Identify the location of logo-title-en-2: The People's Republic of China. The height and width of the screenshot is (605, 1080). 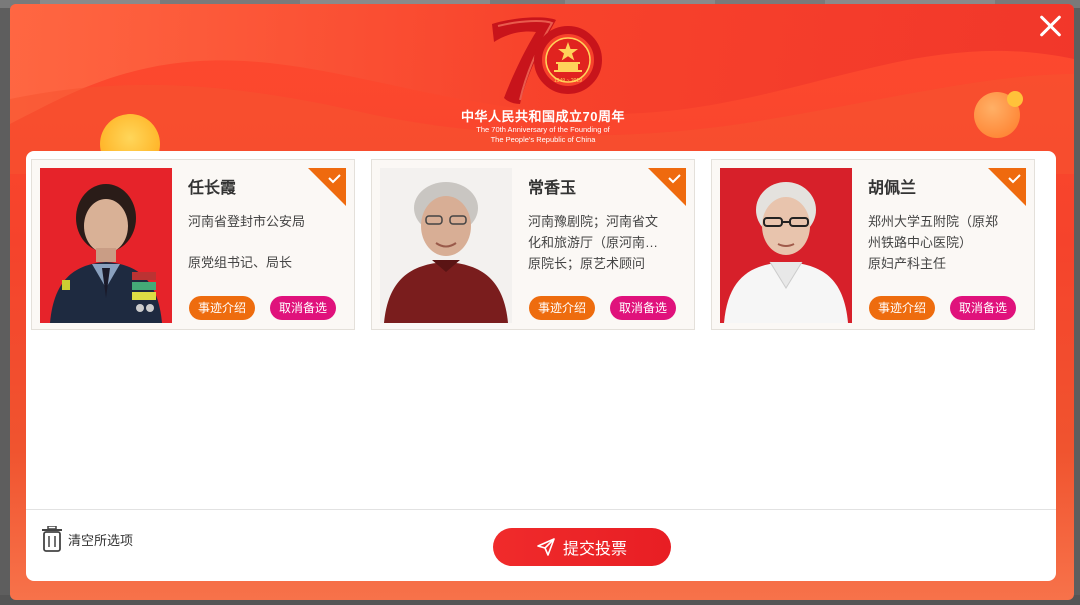
(543, 139).